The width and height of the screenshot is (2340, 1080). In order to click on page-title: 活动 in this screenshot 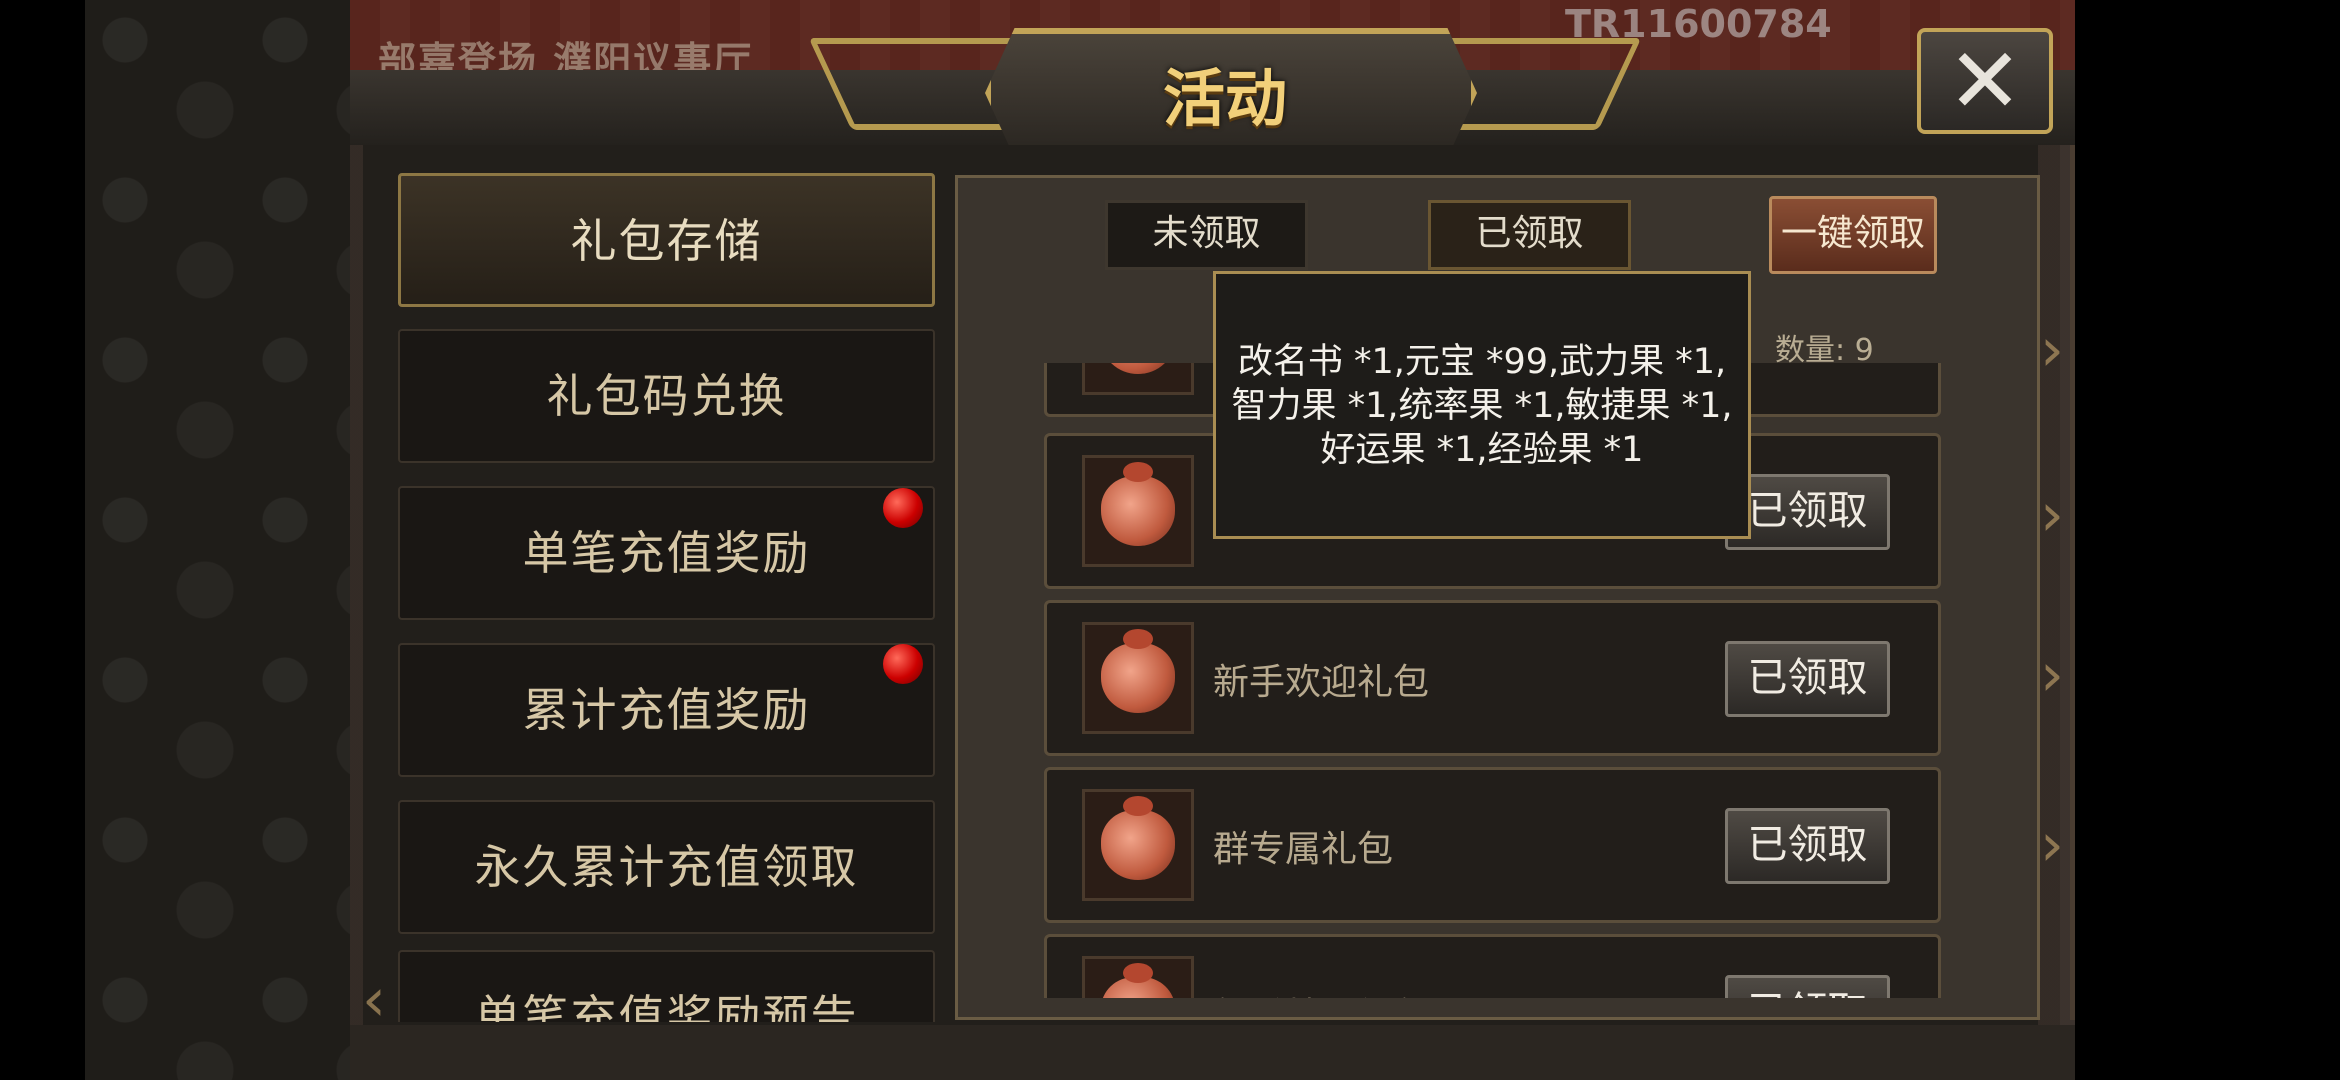, I will do `click(1224, 98)`.